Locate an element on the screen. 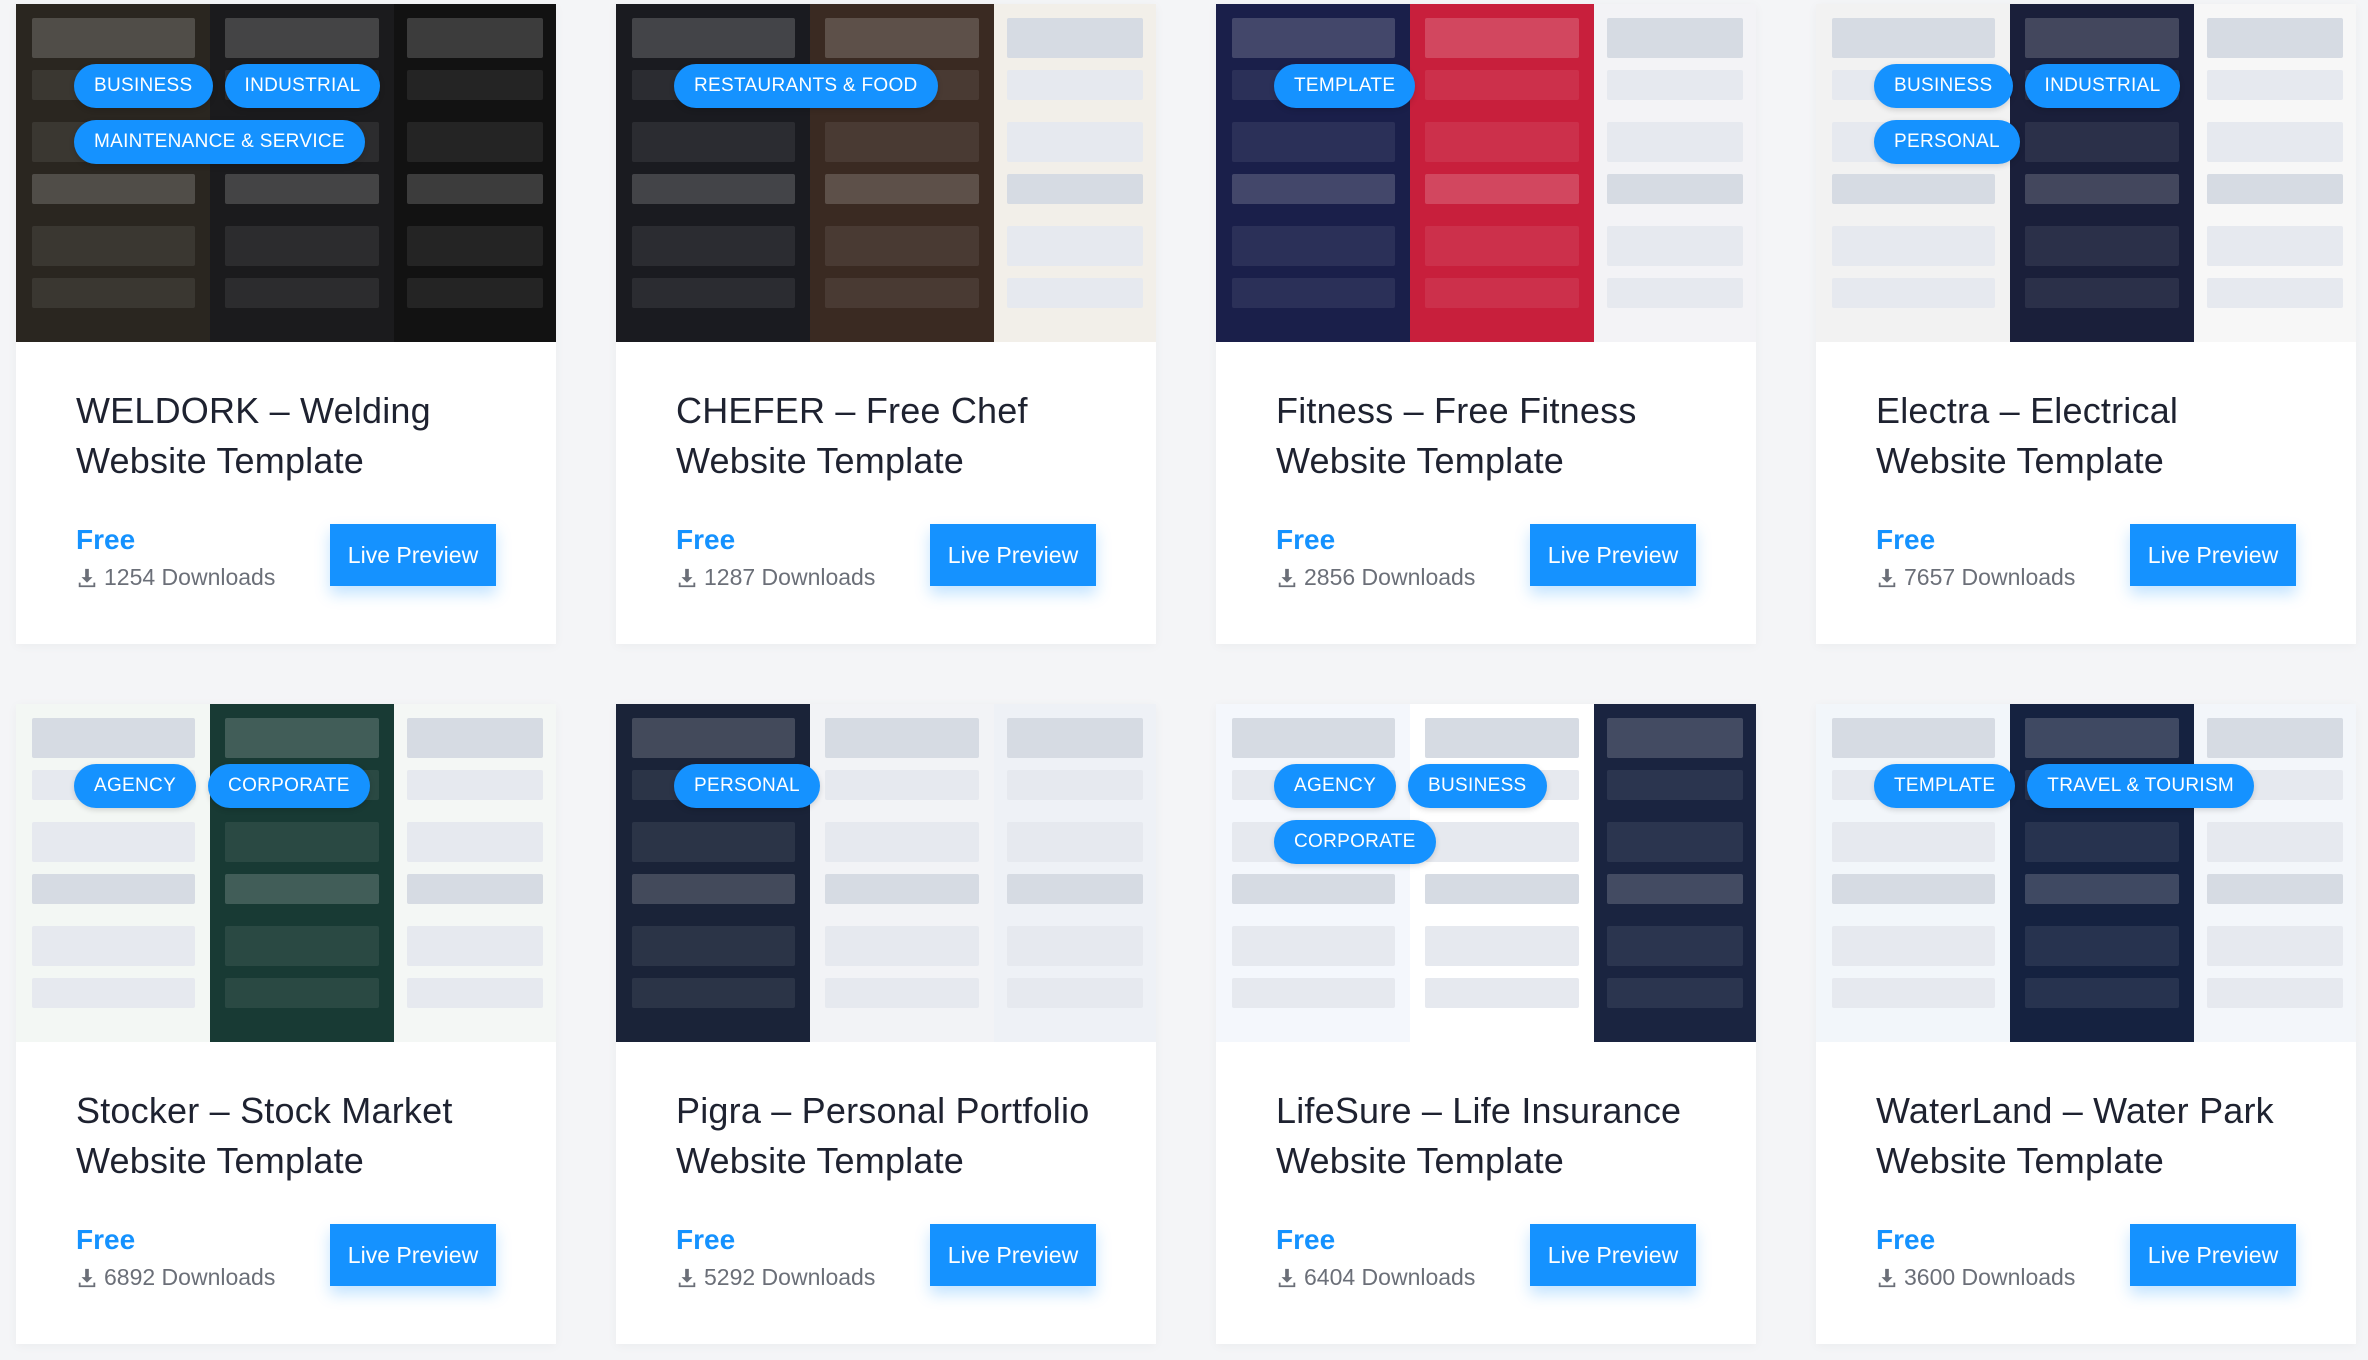 The image size is (2368, 1360). template-preview-image: BUSINESS INDUSTRIAL PERSONAL is located at coordinates (2086, 173).